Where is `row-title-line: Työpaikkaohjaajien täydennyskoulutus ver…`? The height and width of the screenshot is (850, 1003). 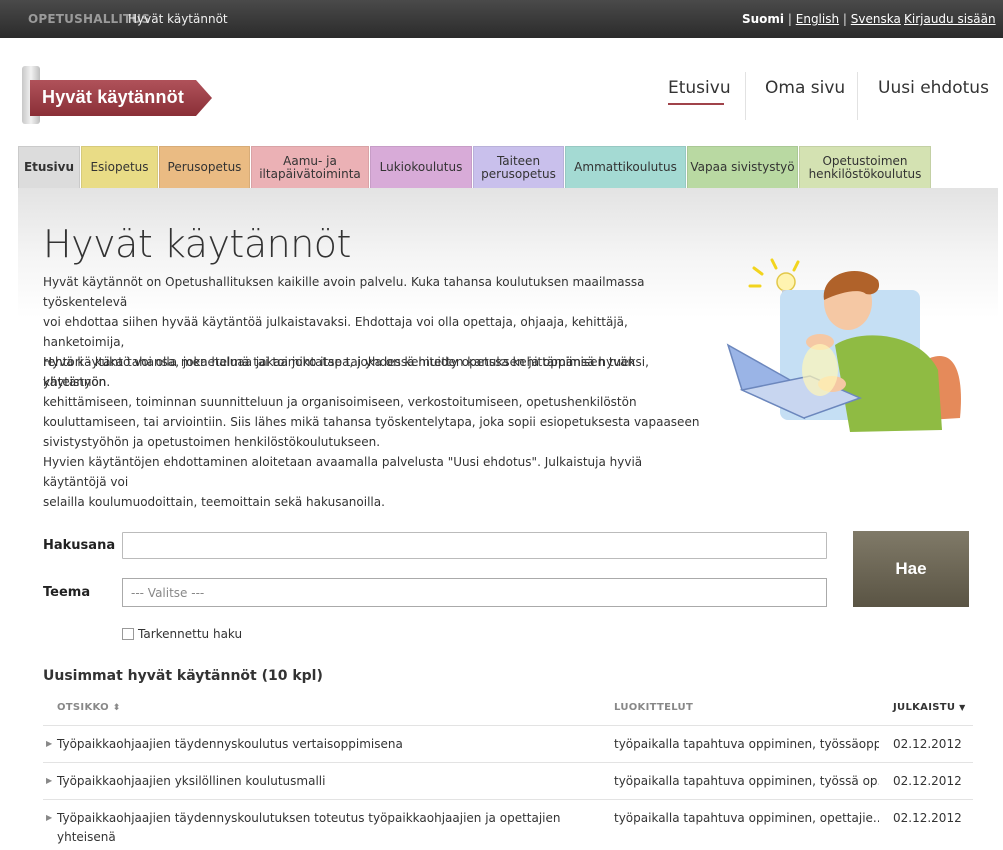
row-title-line: Työpaikkaohjaajien täydennyskoulutus ver… is located at coordinates (230, 744).